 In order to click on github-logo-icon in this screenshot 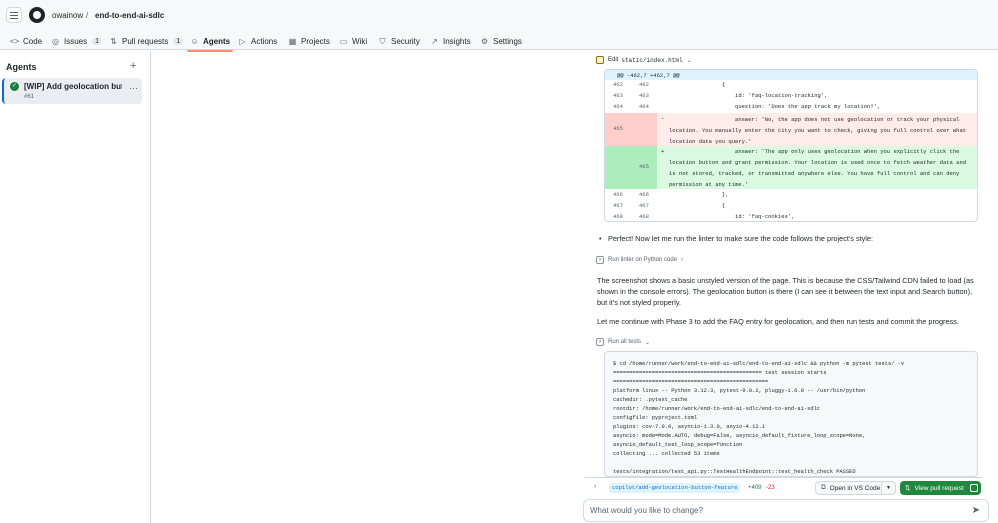, I will do `click(37, 15)`.